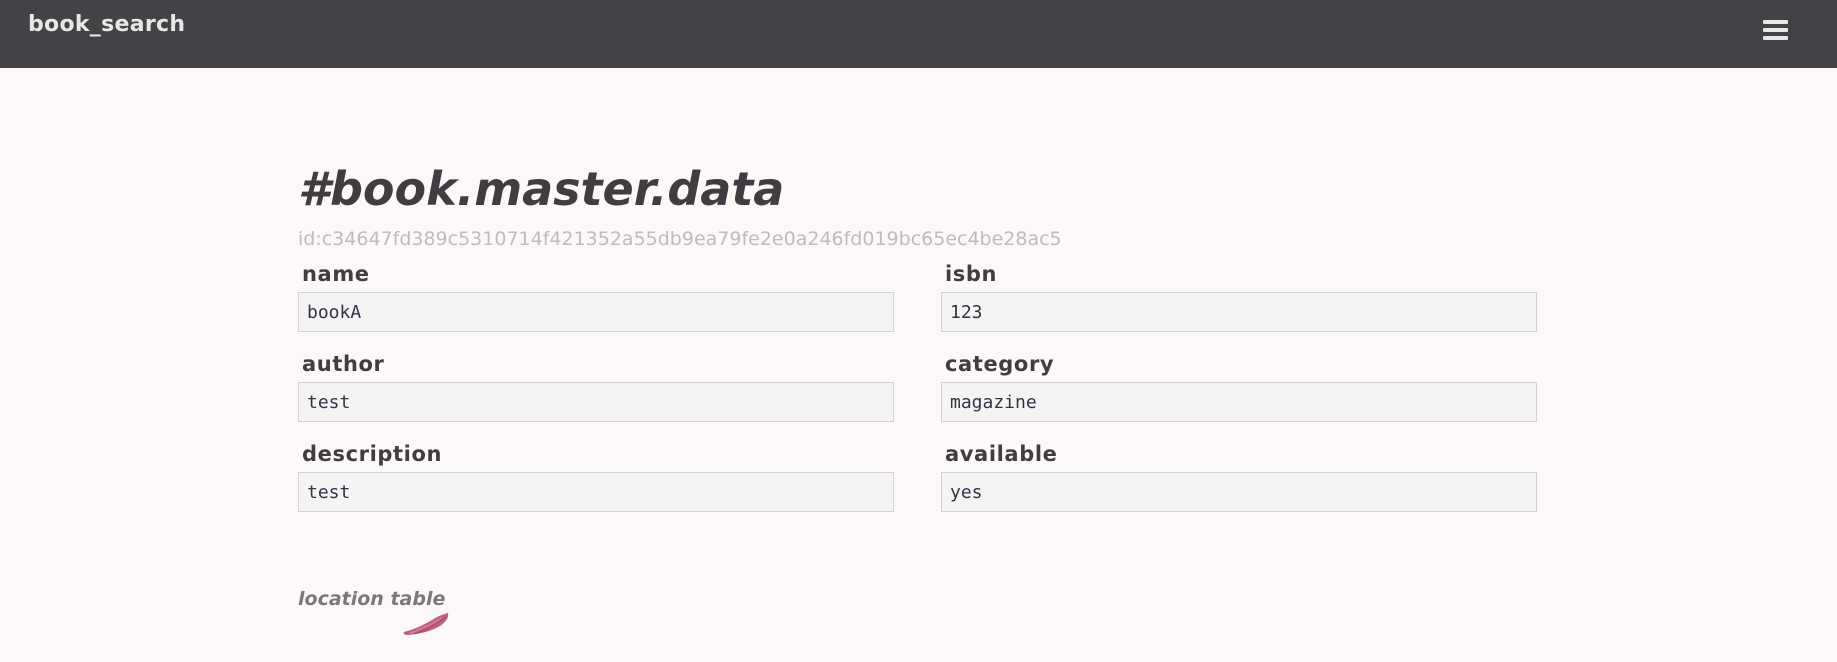 The width and height of the screenshot is (1837, 662). Describe the element at coordinates (106, 24) in the screenshot. I see `app-title: book_search` at that location.